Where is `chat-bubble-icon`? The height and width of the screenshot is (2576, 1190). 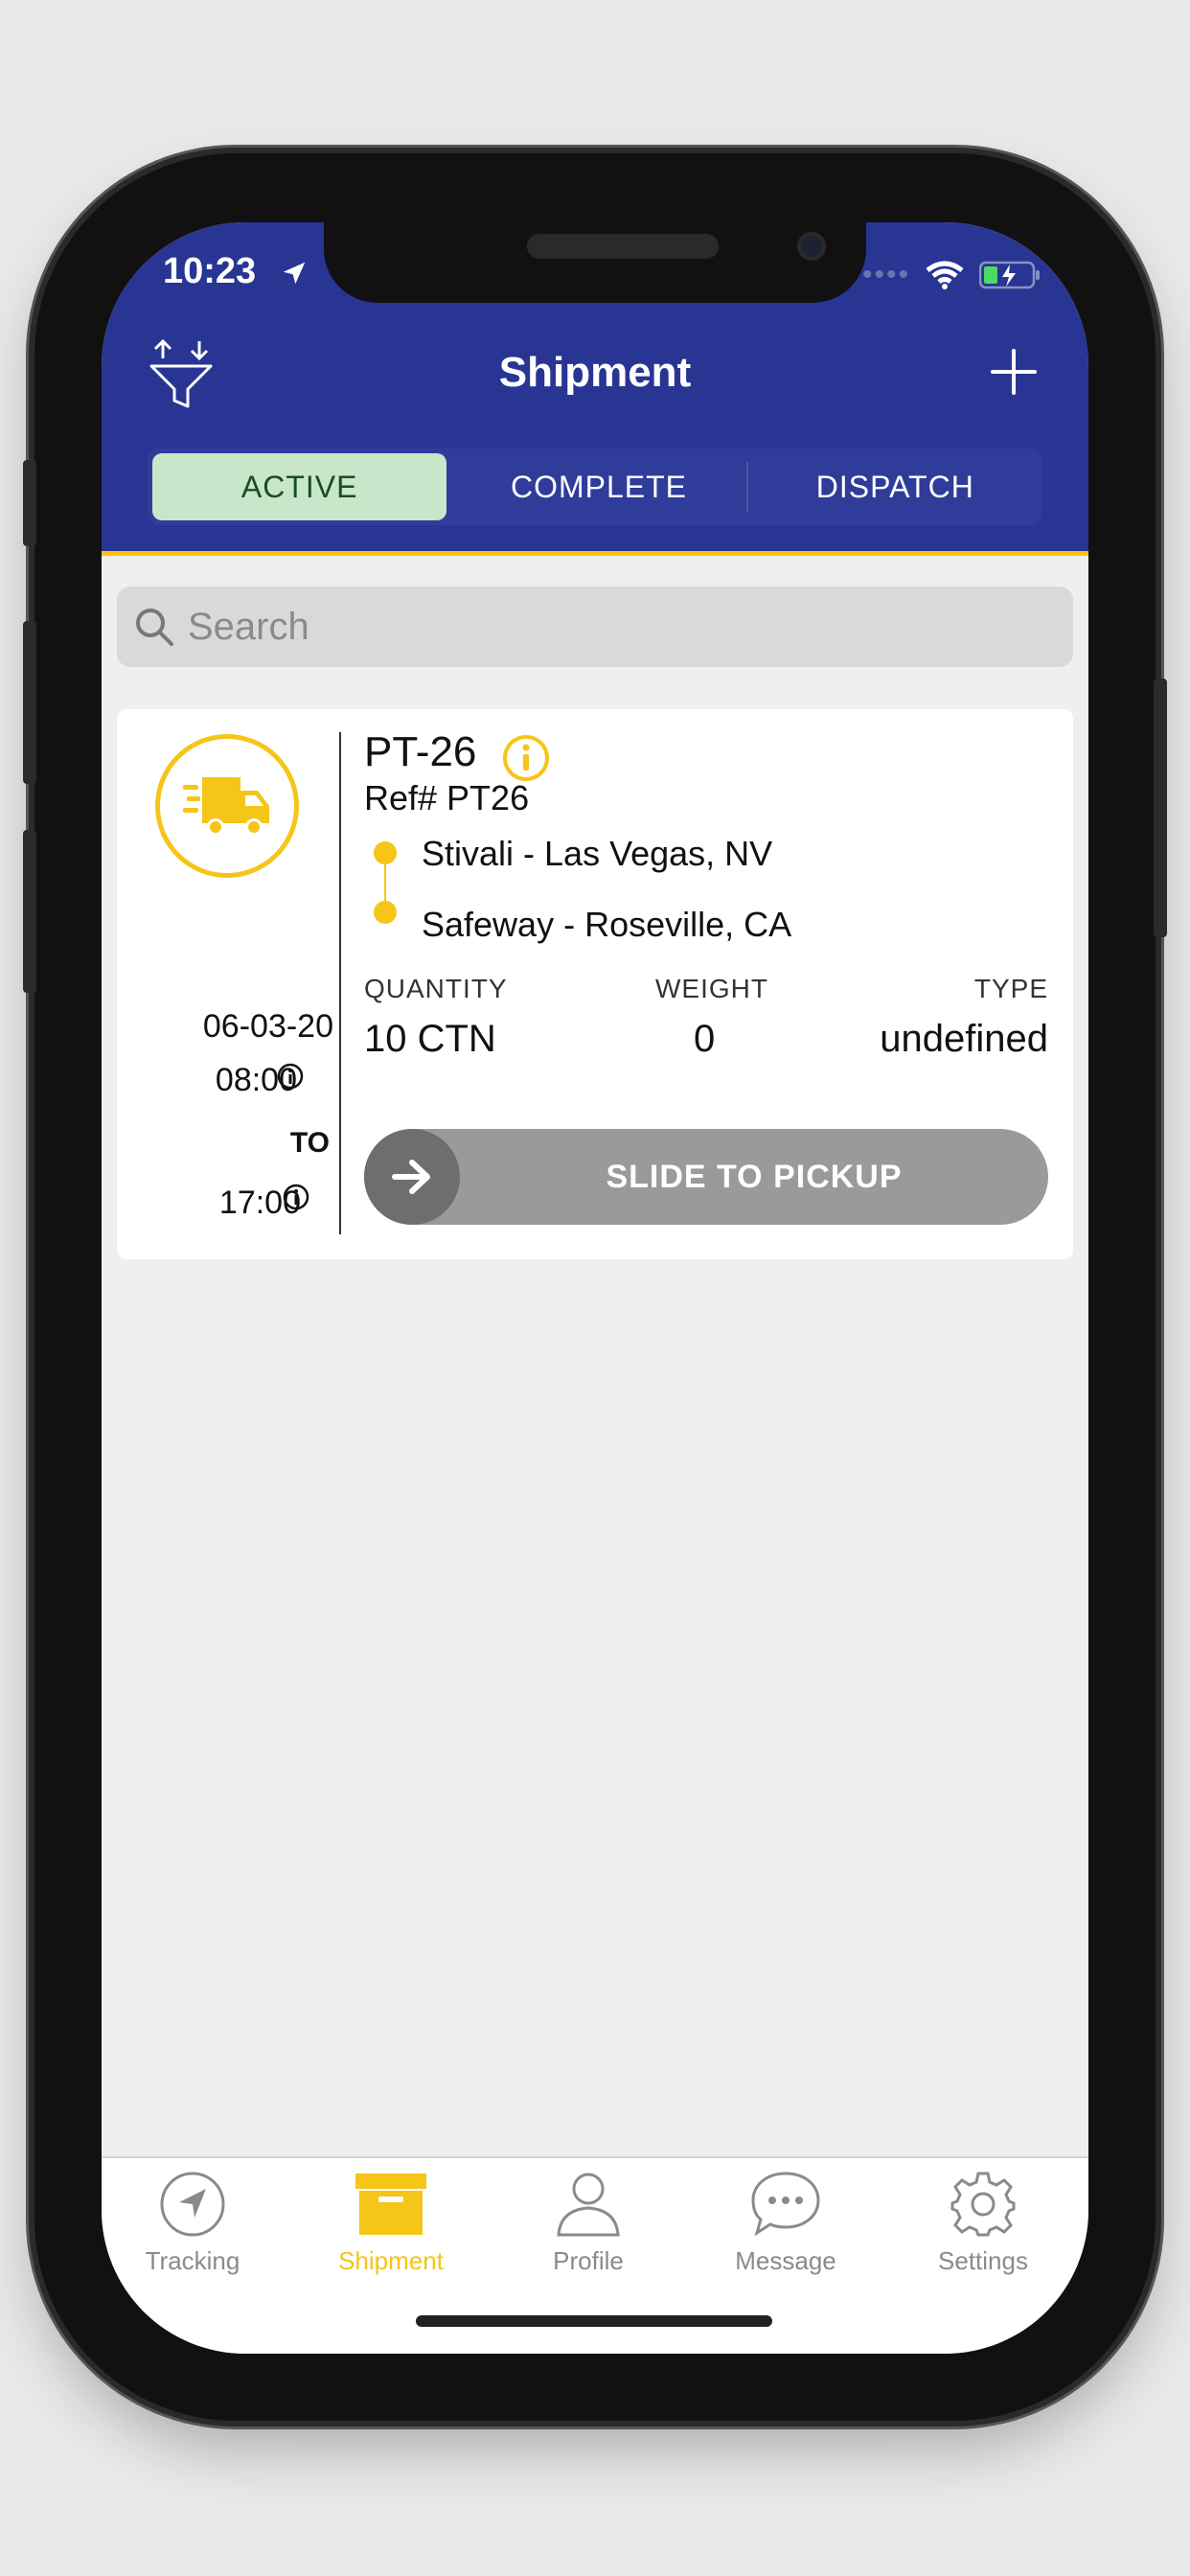
chat-bubble-icon is located at coordinates (786, 2204).